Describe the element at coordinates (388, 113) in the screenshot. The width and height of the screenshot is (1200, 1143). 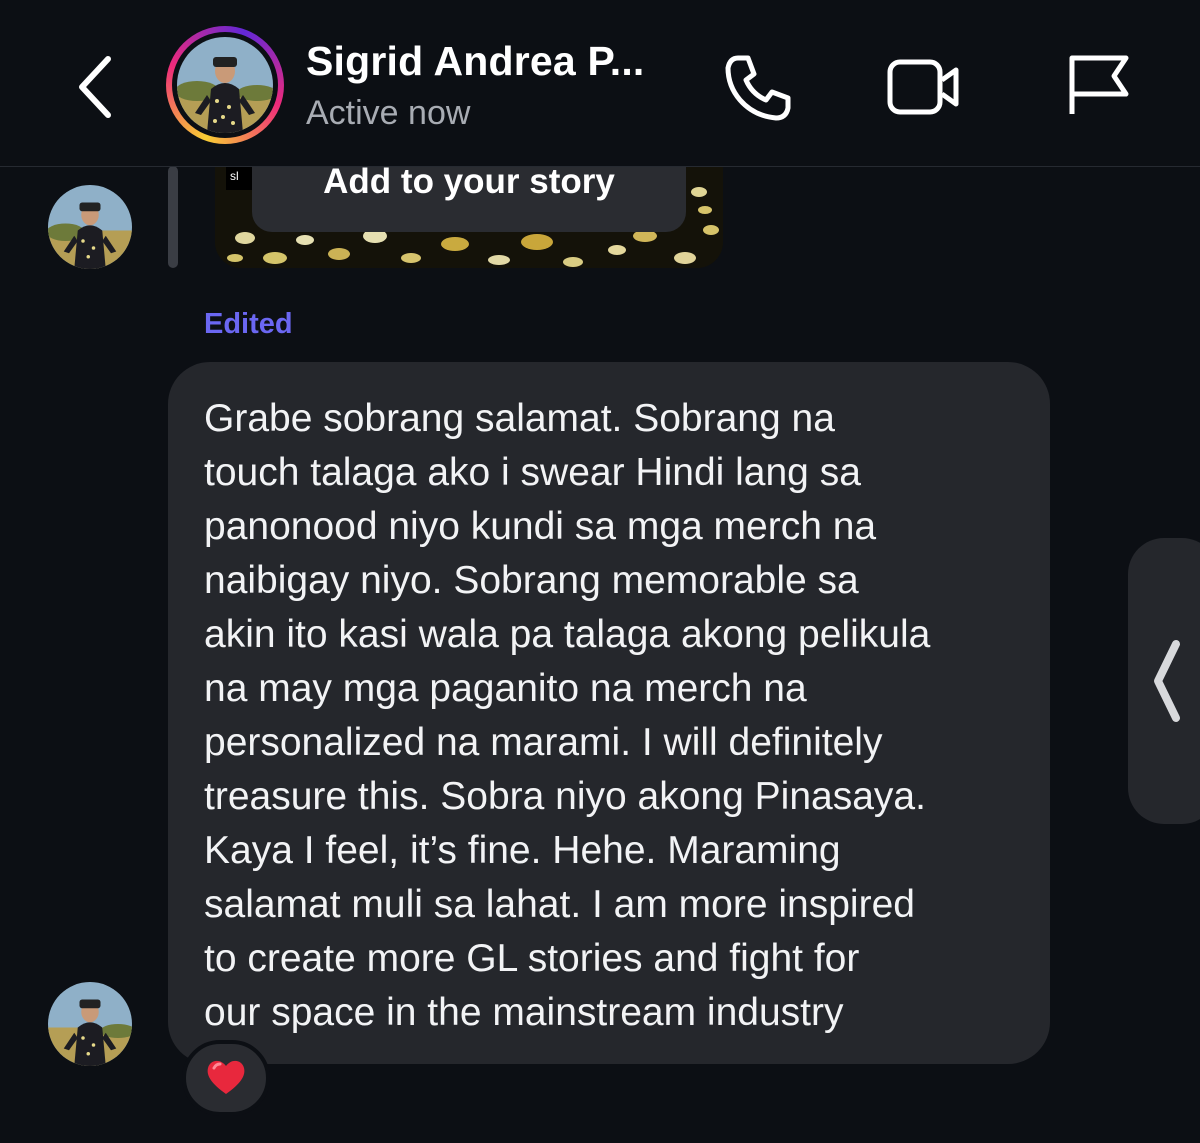
I see `active-status: Active now` at that location.